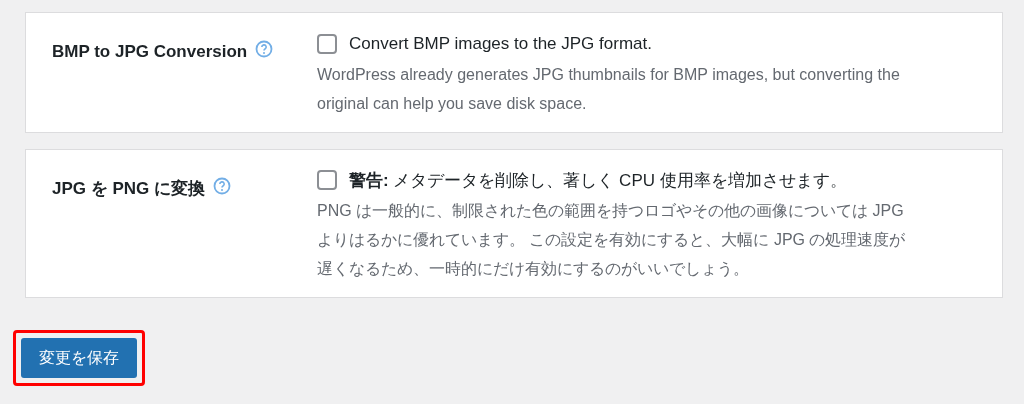 The height and width of the screenshot is (404, 1024). Describe the element at coordinates (150, 52) in the screenshot. I see `setting-label: BMP to JPG Conversion` at that location.